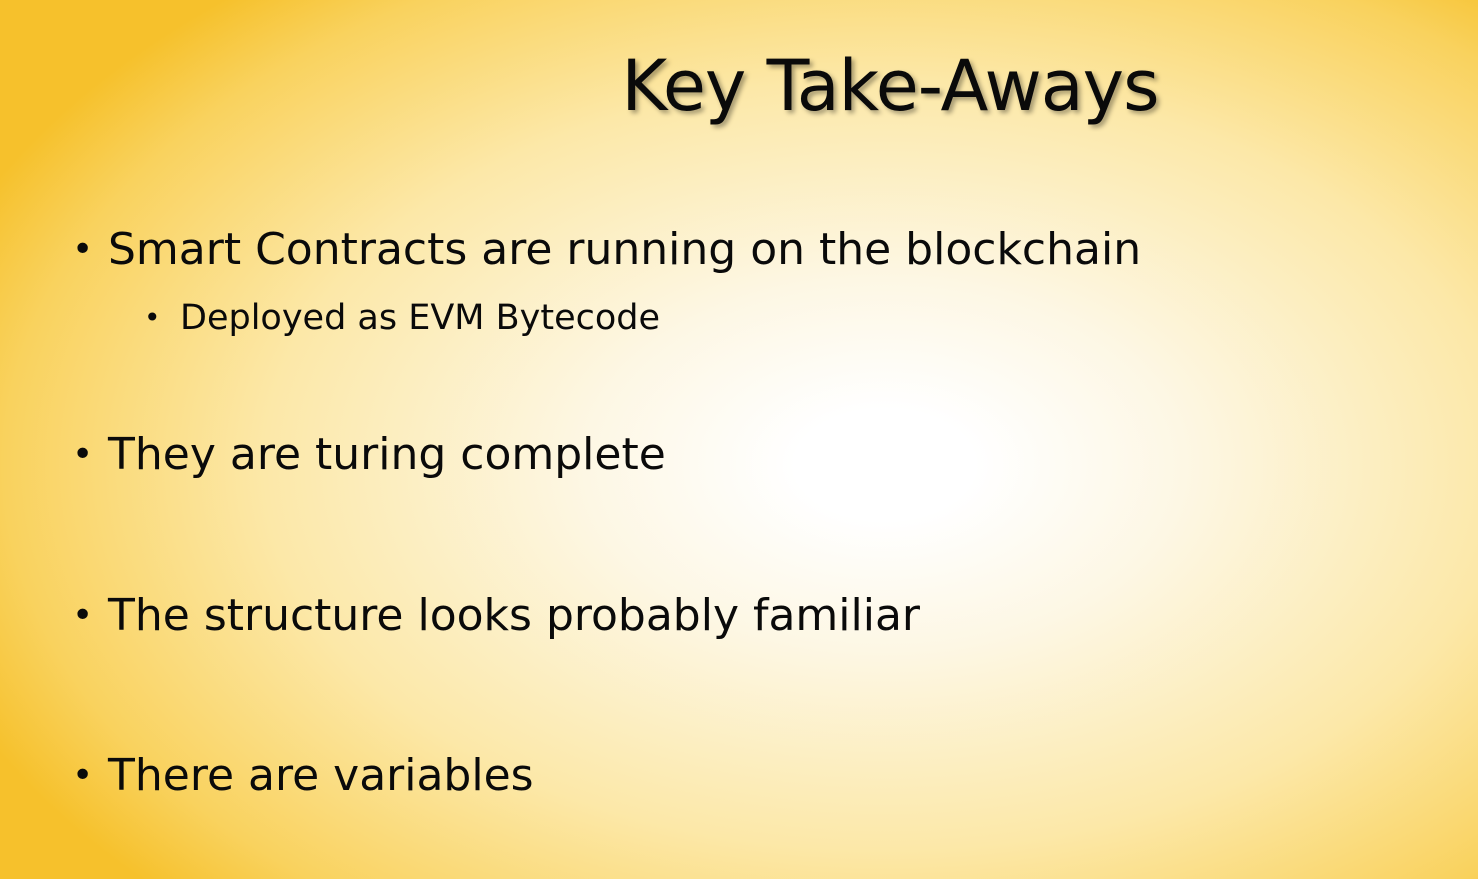 The width and height of the screenshot is (1478, 879). I want to click on bullet-item: • The structure looks probably familiar, so click(496, 616).